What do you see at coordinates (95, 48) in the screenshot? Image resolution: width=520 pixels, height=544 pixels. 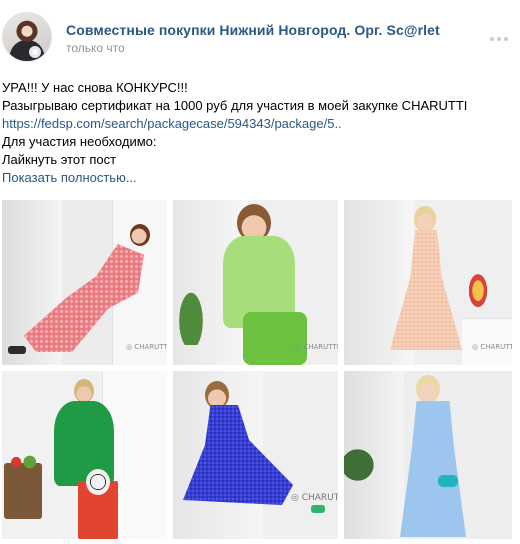 I see `post-time: только что` at bounding box center [95, 48].